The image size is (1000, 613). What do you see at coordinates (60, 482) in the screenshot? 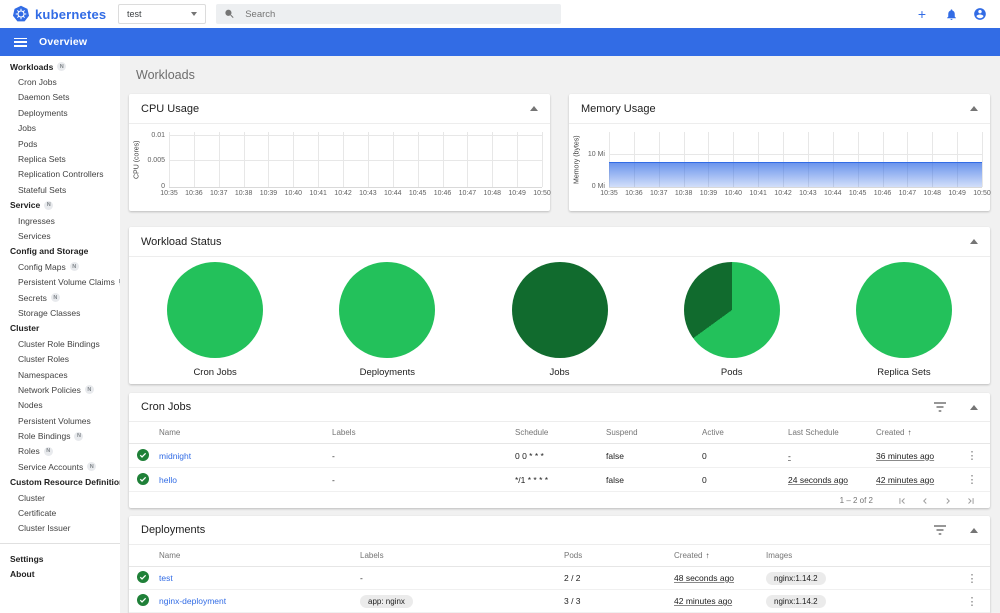
I see `sidebar-item-custom-resource-definitions: Custom Resource Definitions` at bounding box center [60, 482].